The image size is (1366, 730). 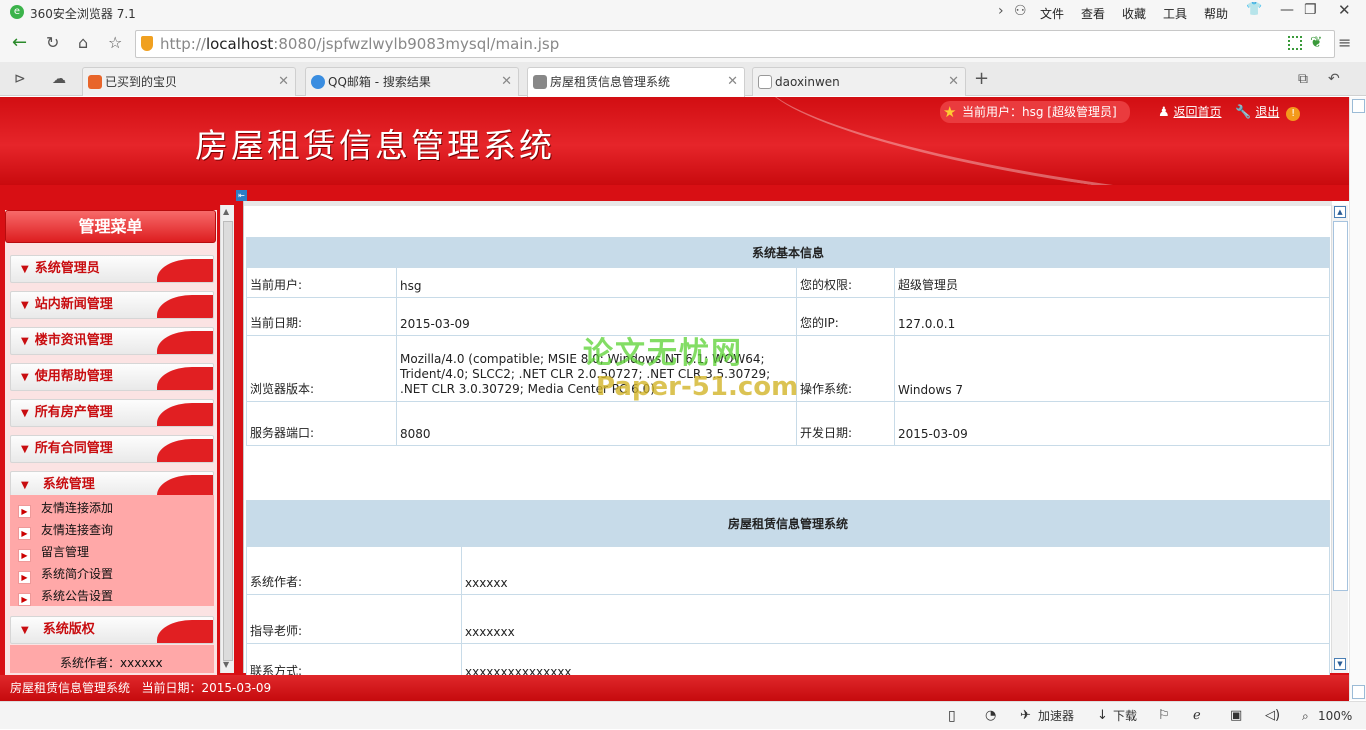 I want to click on collapse-sidebar-icon: ⇤, so click(x=241, y=195).